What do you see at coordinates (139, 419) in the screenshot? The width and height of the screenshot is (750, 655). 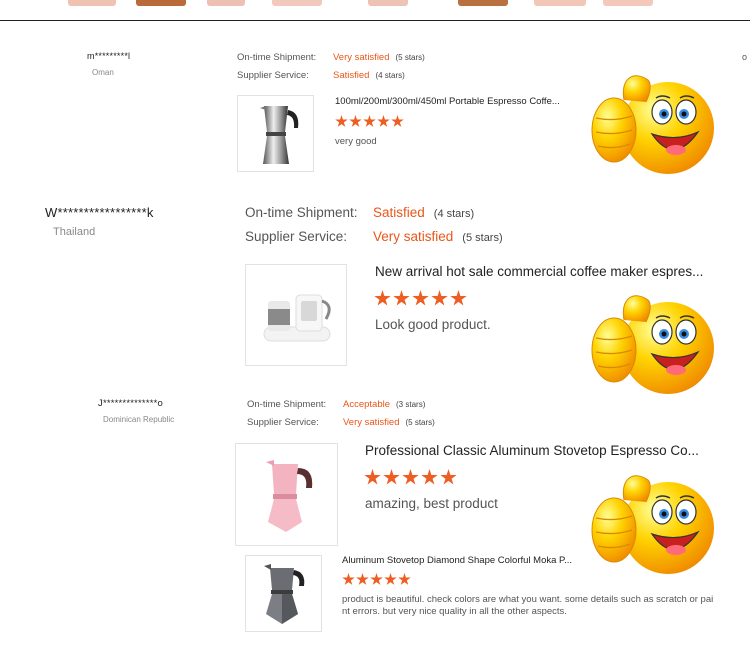 I see `buyer-country: Dominican Republic` at bounding box center [139, 419].